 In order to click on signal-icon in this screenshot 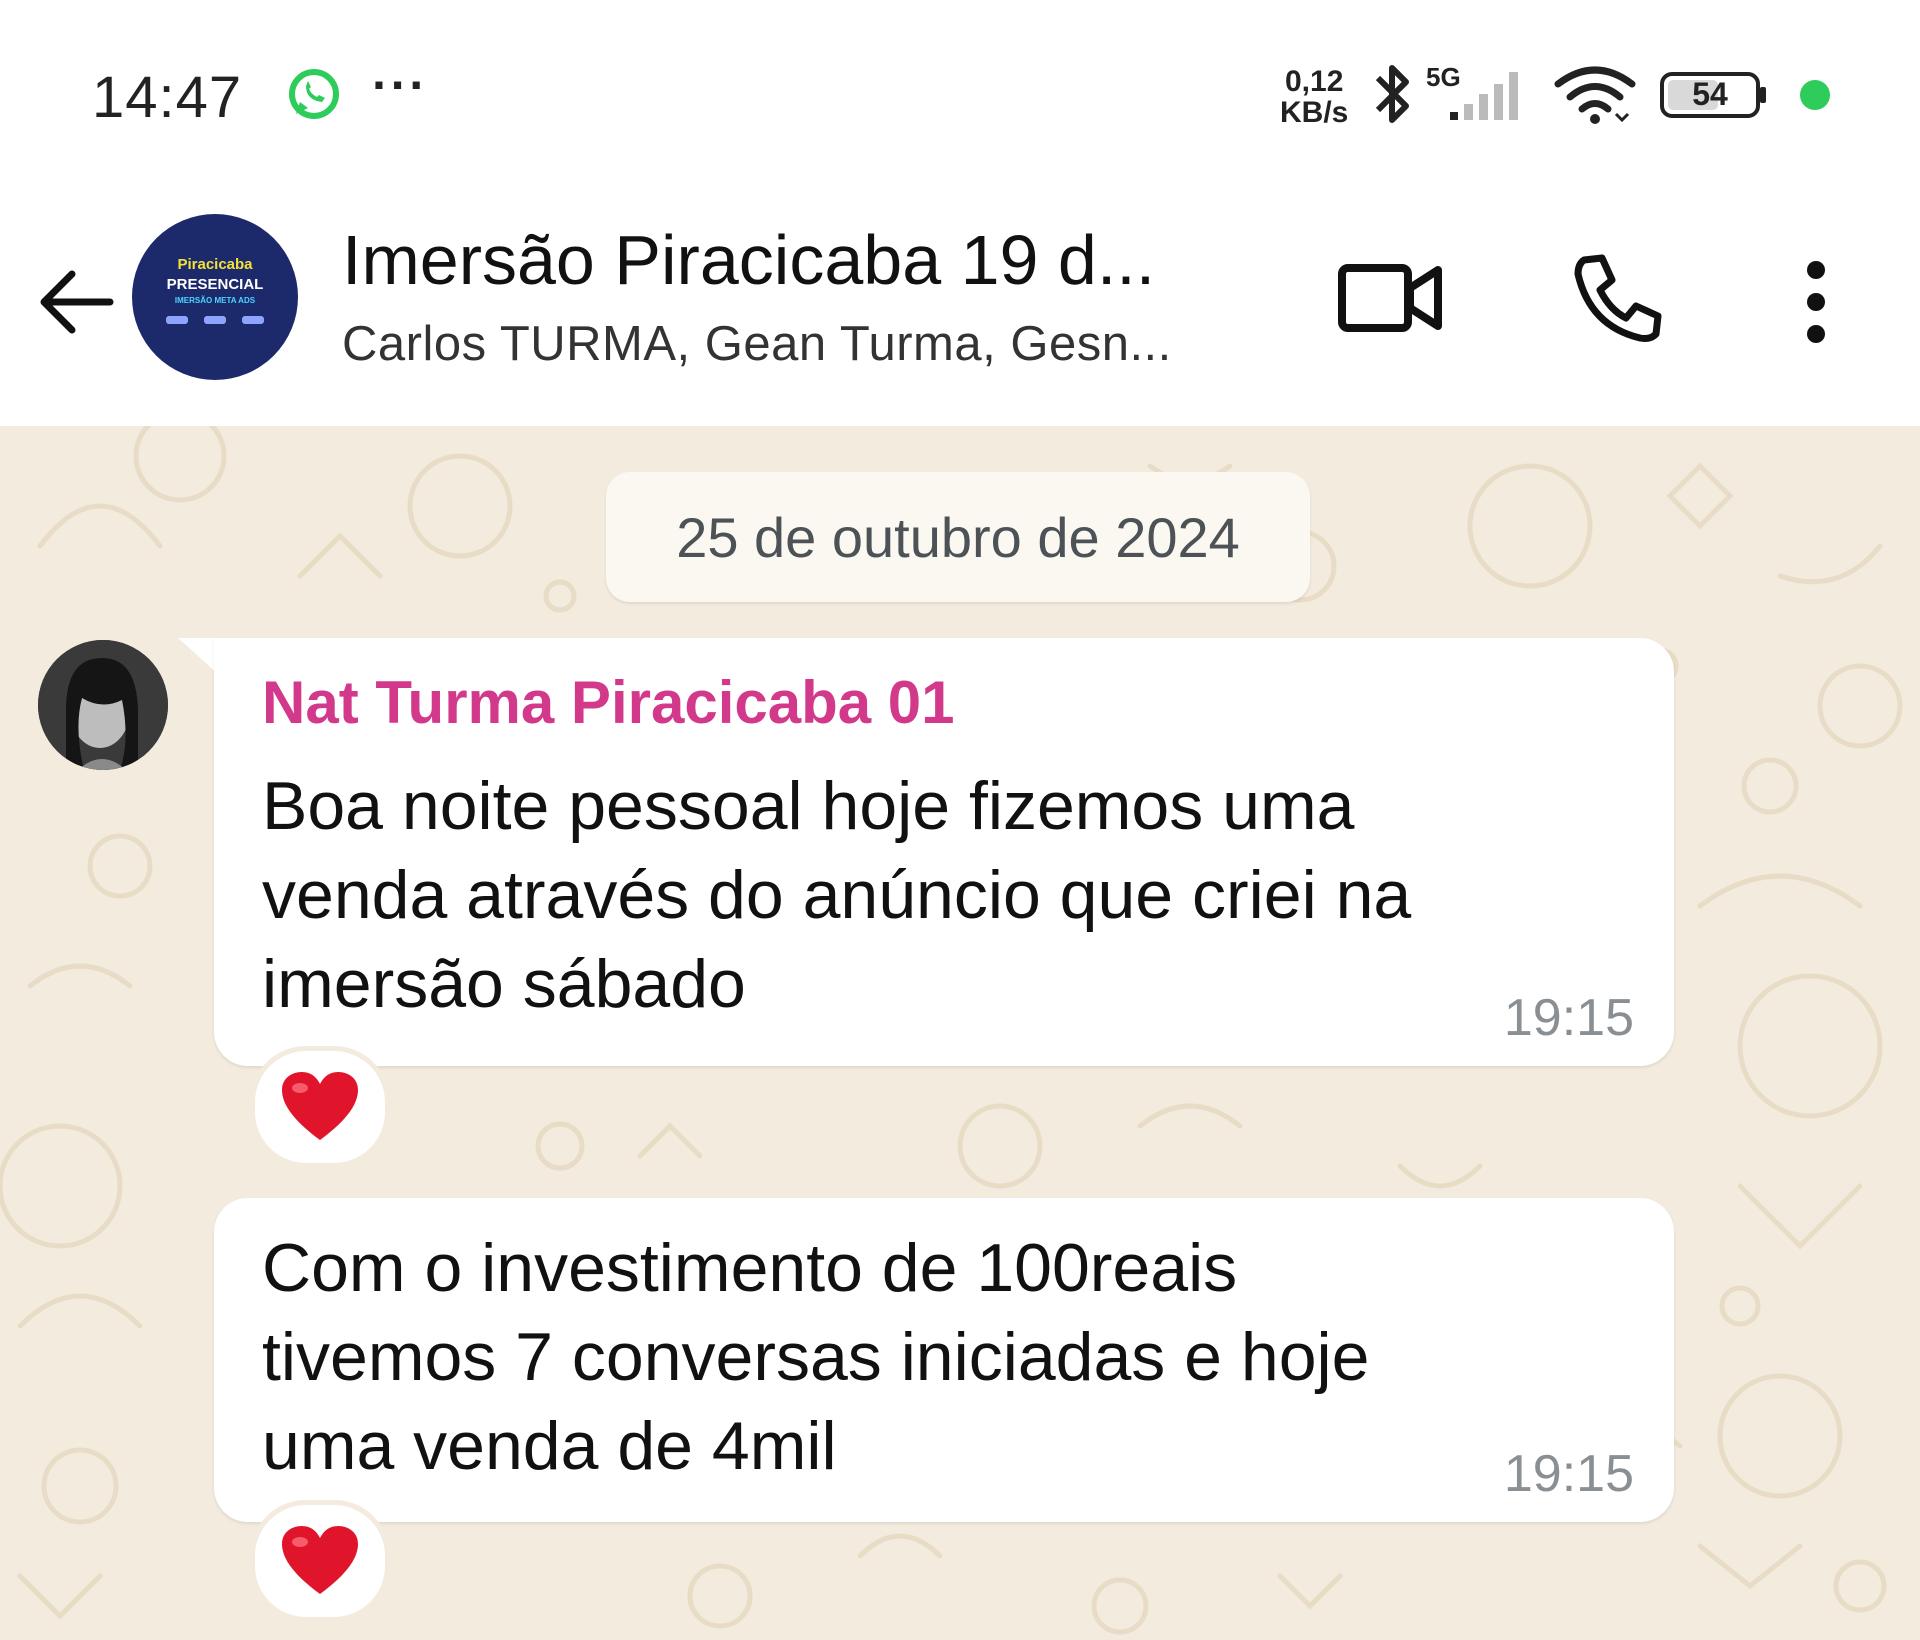, I will do `click(1484, 96)`.